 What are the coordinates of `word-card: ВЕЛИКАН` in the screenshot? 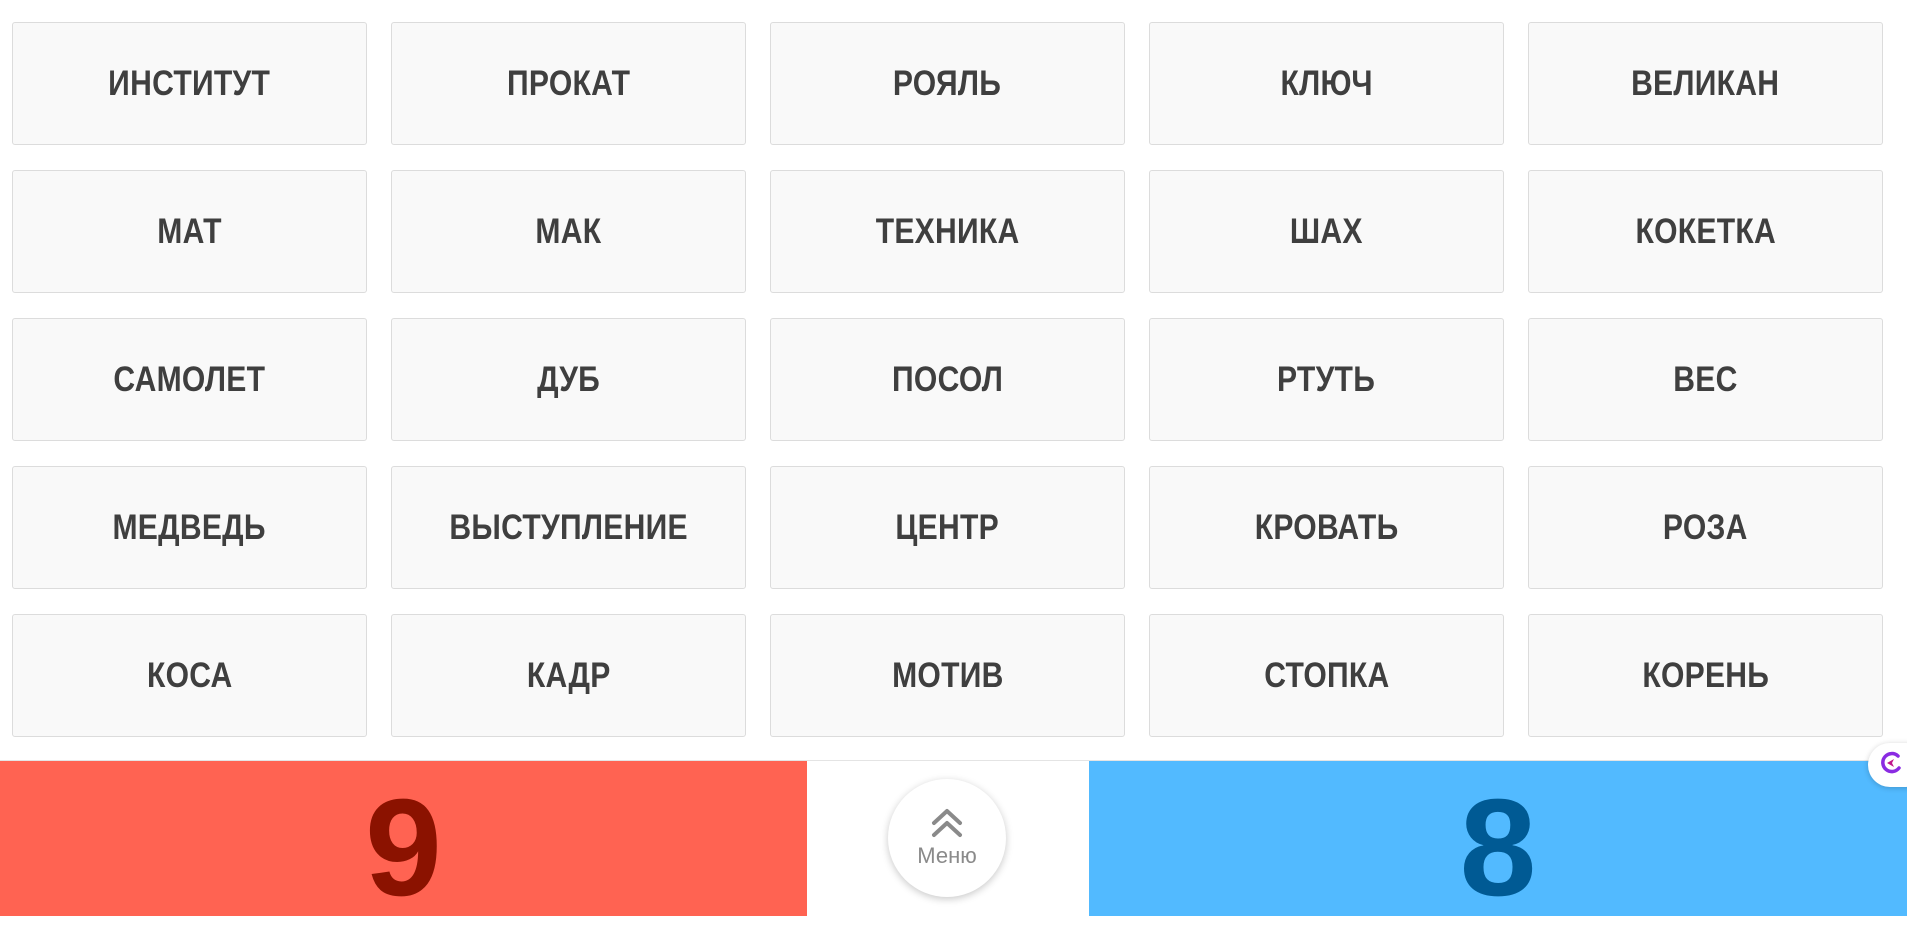 It's located at (1705, 83).